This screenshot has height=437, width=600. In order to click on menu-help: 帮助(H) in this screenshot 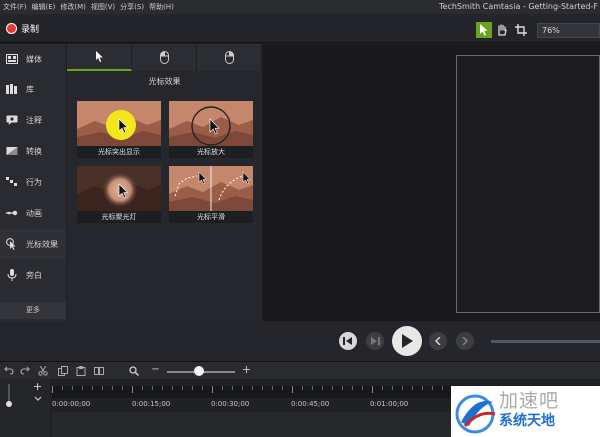, I will do `click(161, 7)`.